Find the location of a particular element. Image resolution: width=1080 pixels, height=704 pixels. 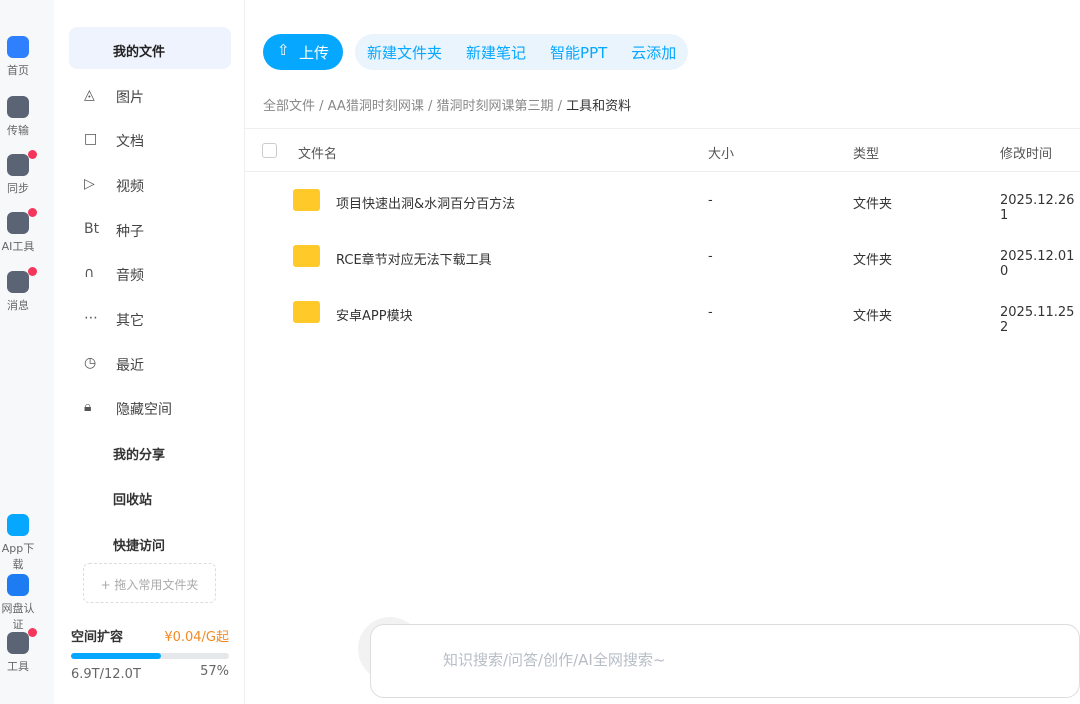

sidebar-item-other: ⋯ 其它 is located at coordinates (114, 320).